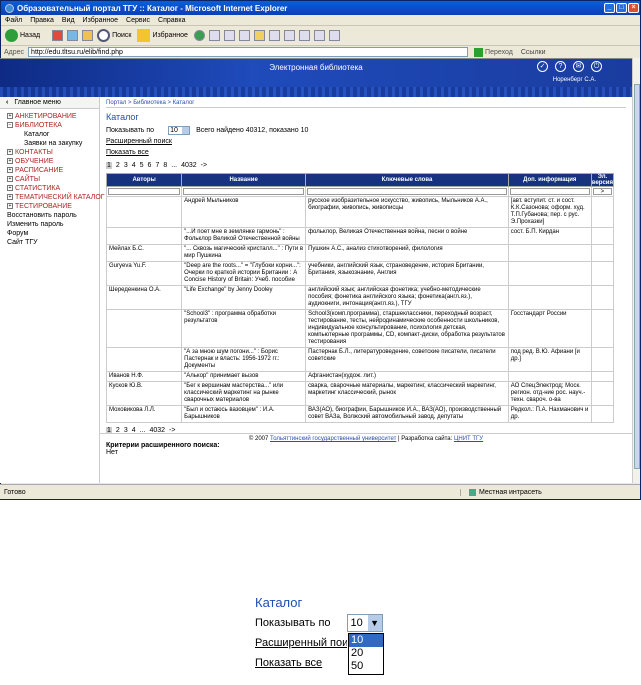  What do you see at coordinates (366, 102) in the screenshot?
I see `breadcrumb: Портал > Библиотека > Каталог` at bounding box center [366, 102].